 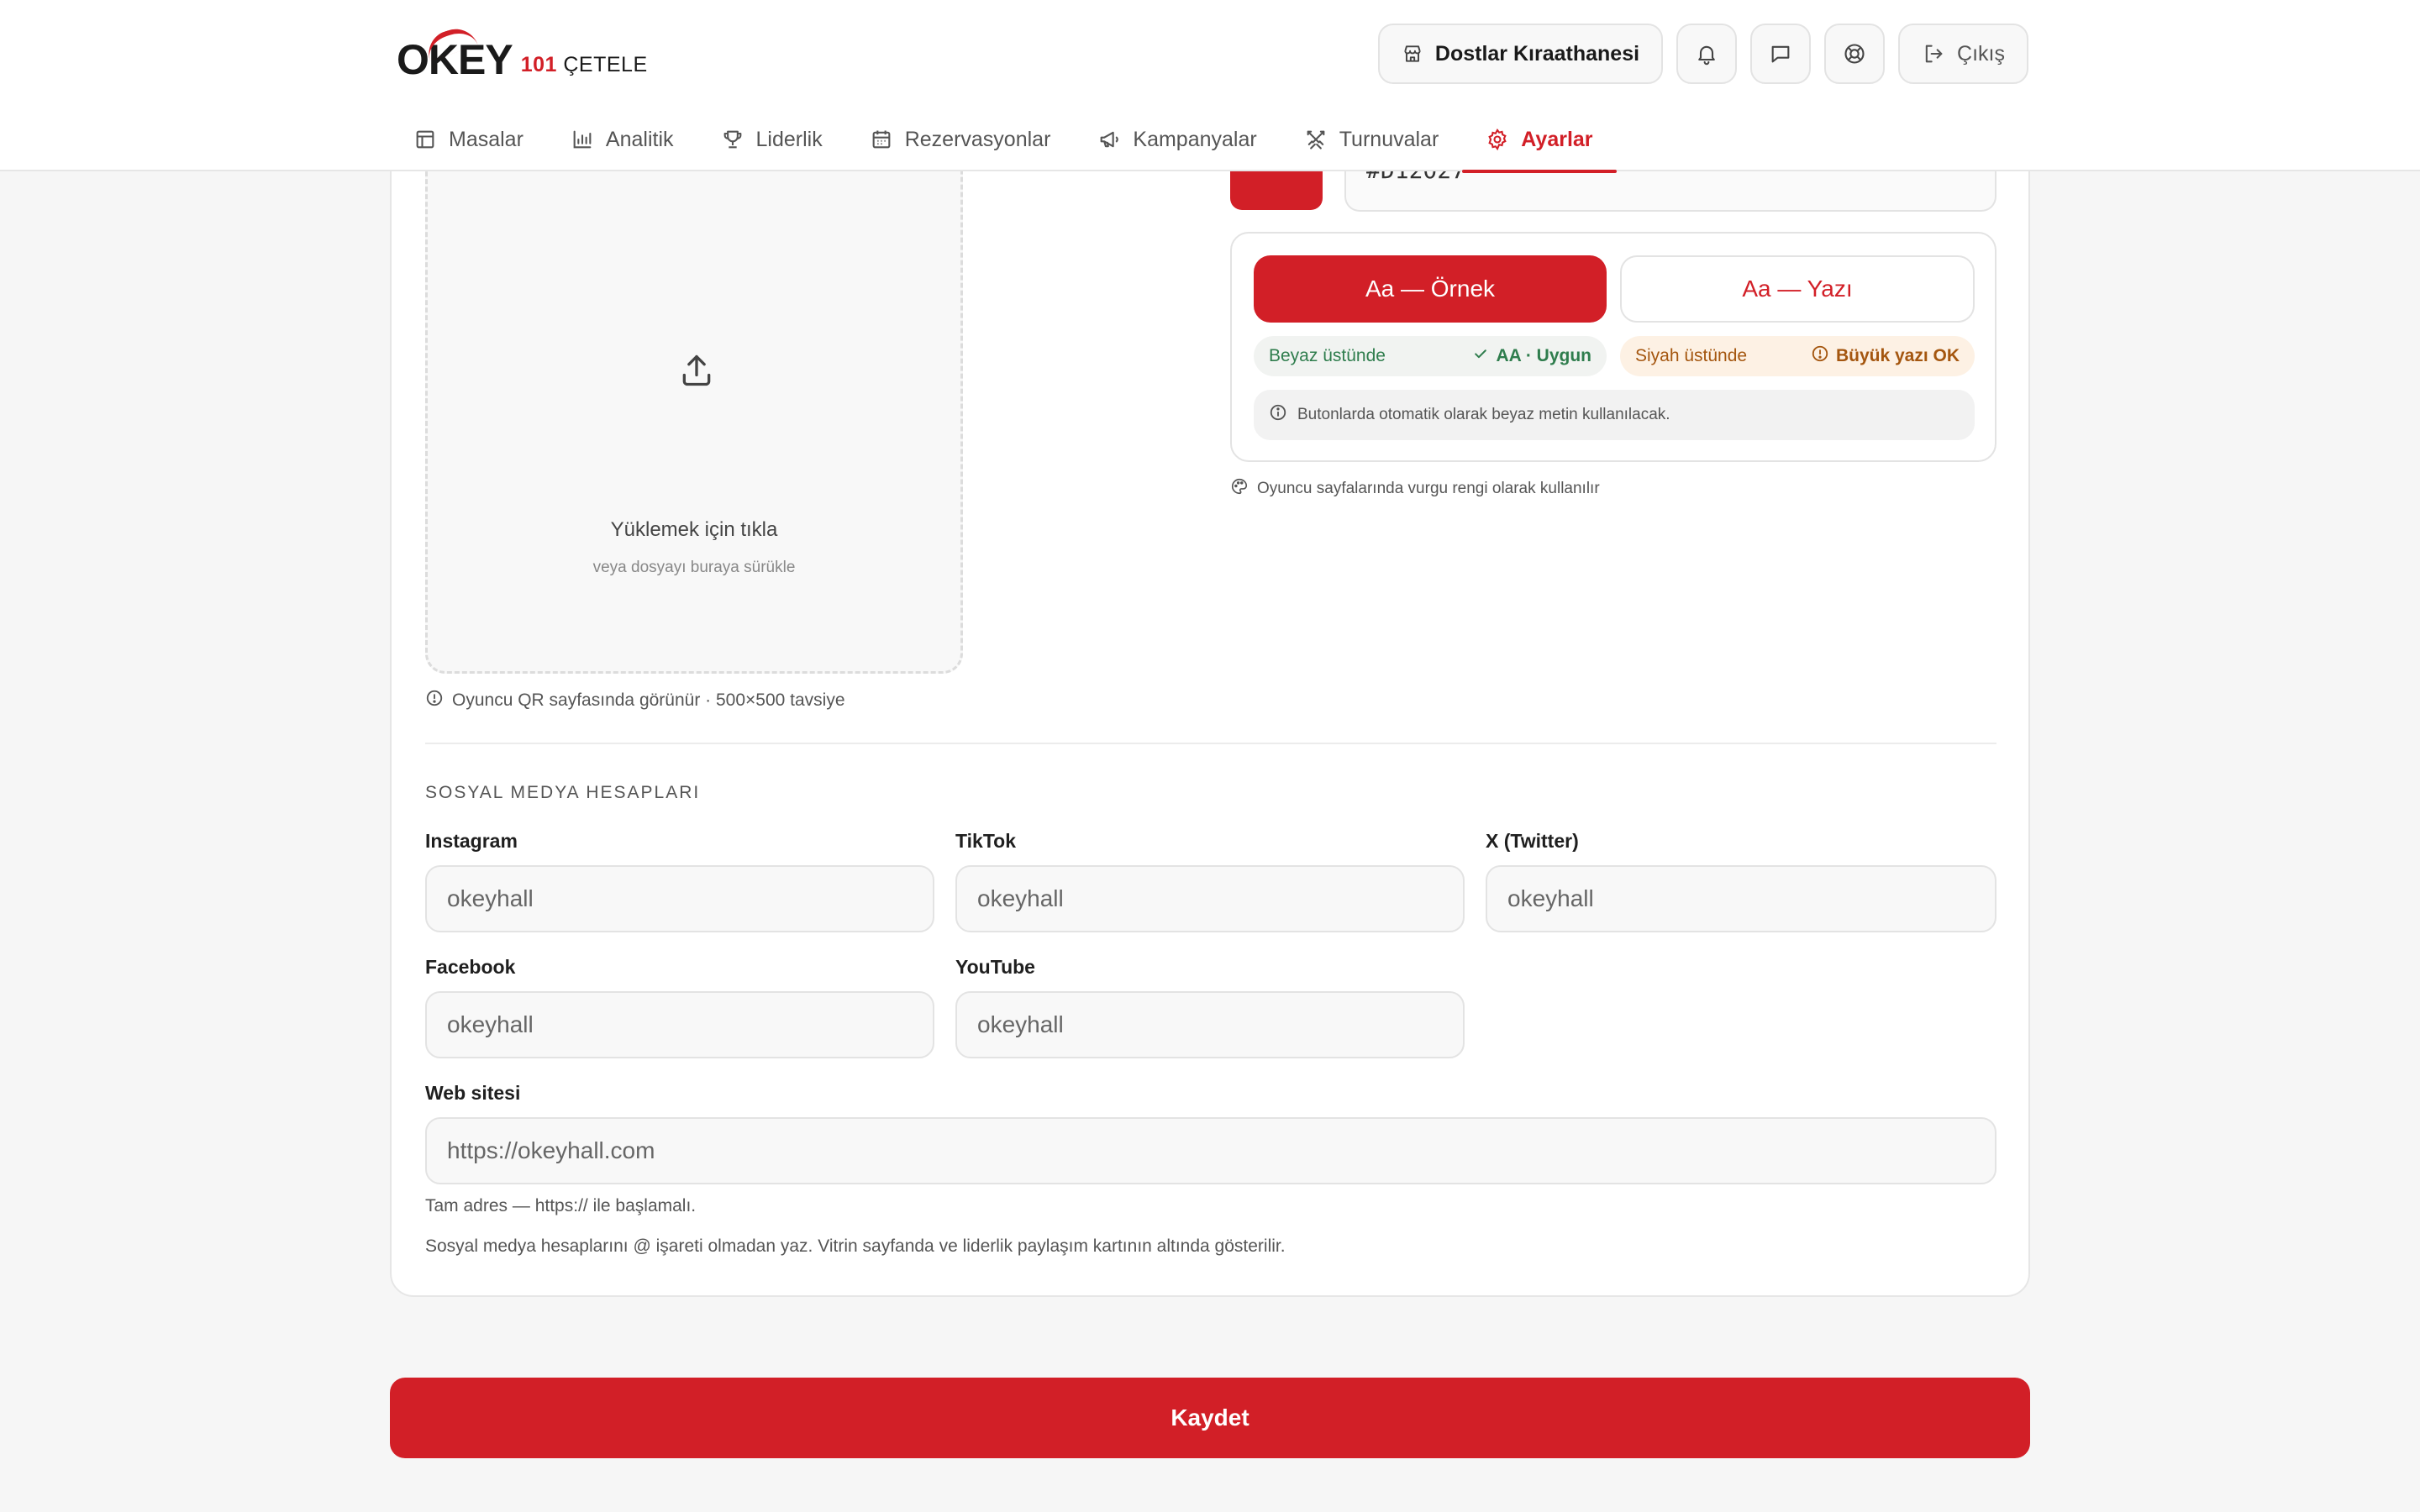 I want to click on nav-item-kampanyalar: Kampanyalar, so click(x=1177, y=139).